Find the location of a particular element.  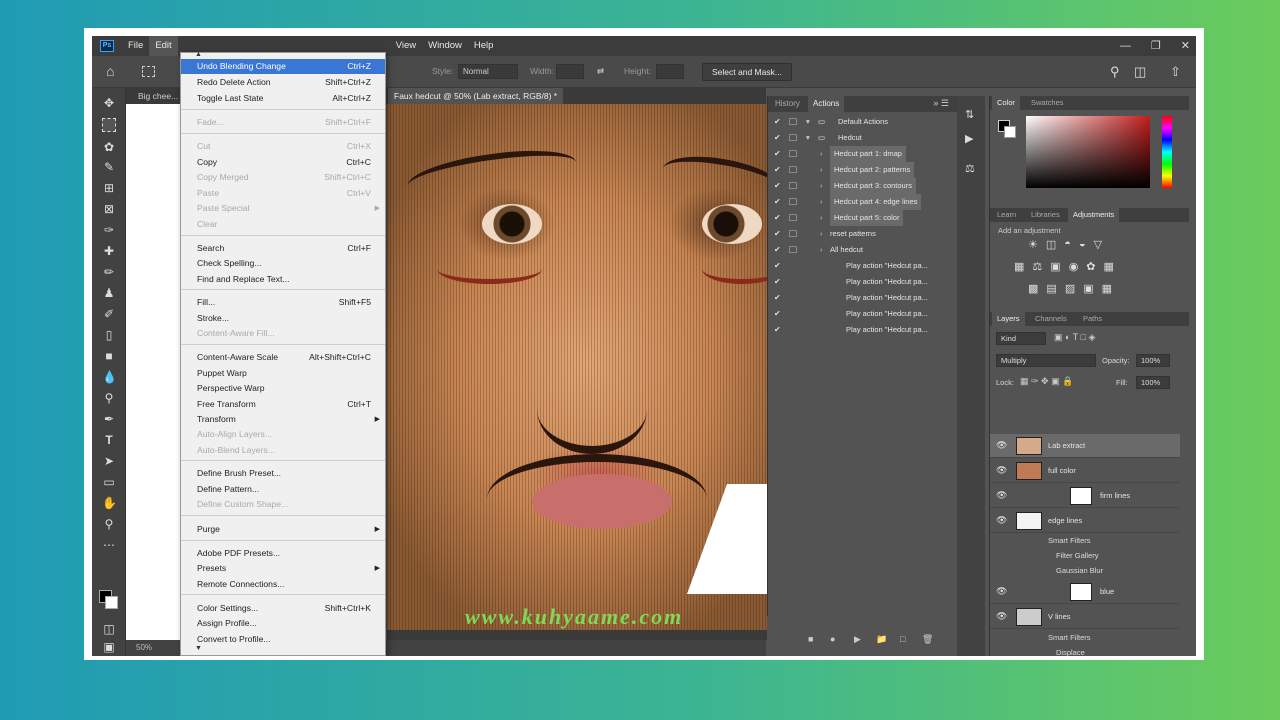

eraser-tool-icon: ▯ is located at coordinates (109, 335).